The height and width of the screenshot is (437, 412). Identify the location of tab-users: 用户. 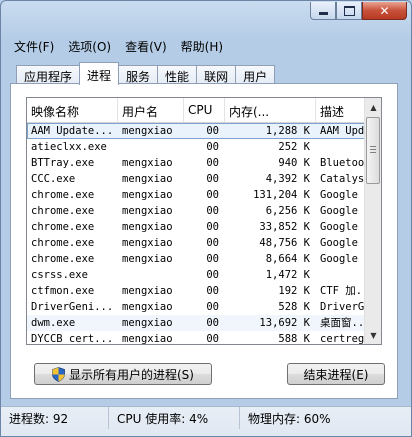
(255, 74).